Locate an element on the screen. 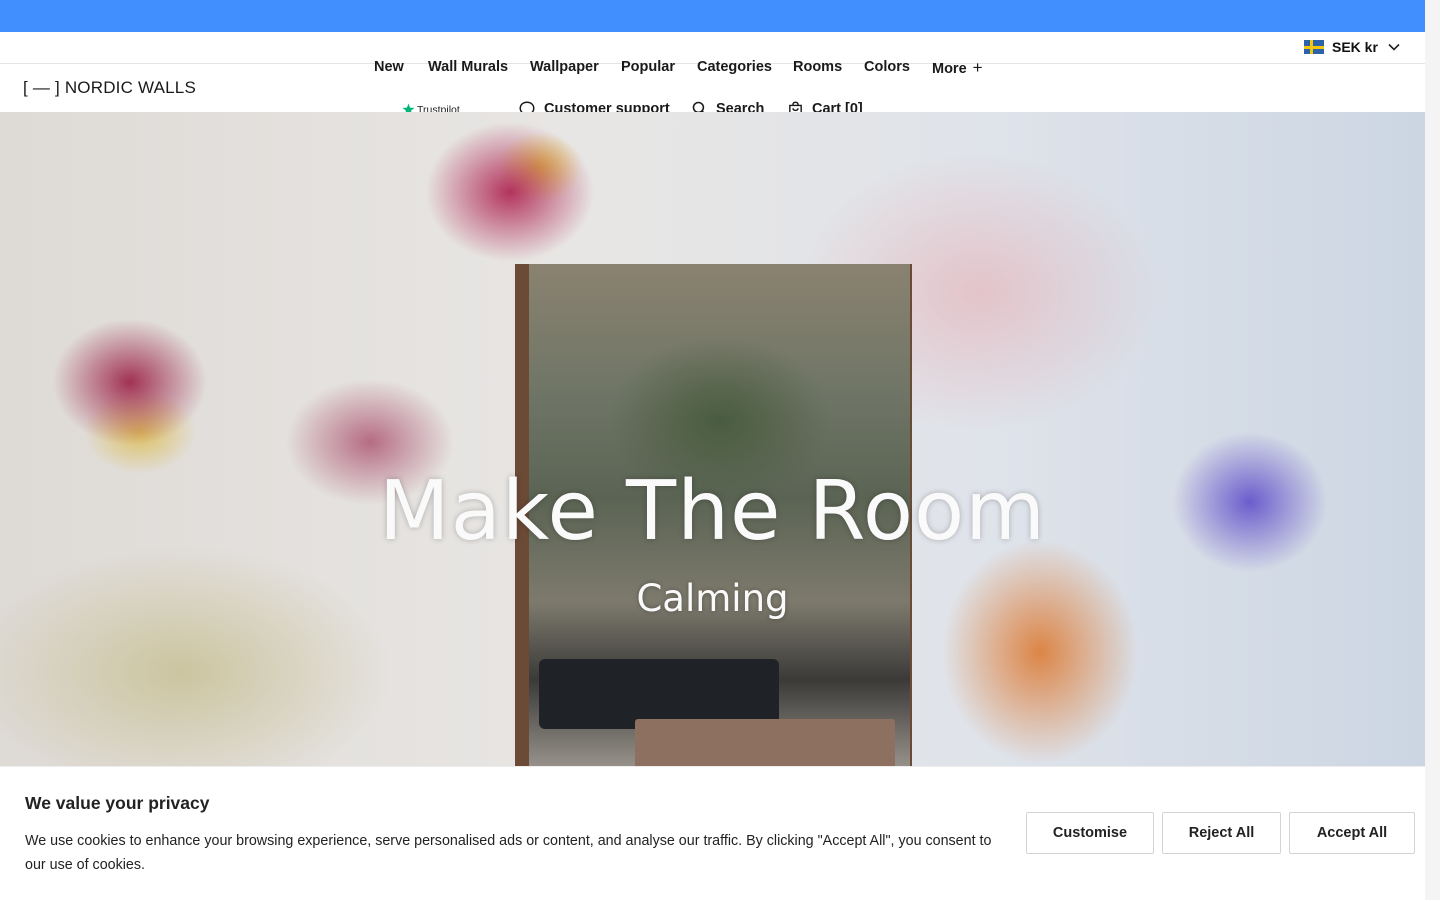 This screenshot has width=1440, height=901. nav-more: More + is located at coordinates (957, 68).